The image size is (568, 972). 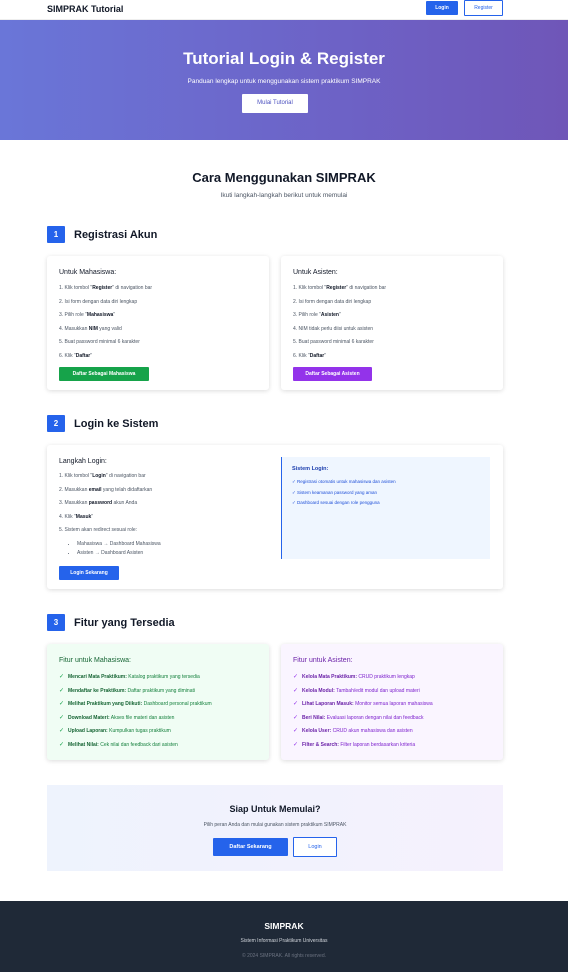 I want to click on footer-brand: SIMPRAK, so click(x=284, y=926).